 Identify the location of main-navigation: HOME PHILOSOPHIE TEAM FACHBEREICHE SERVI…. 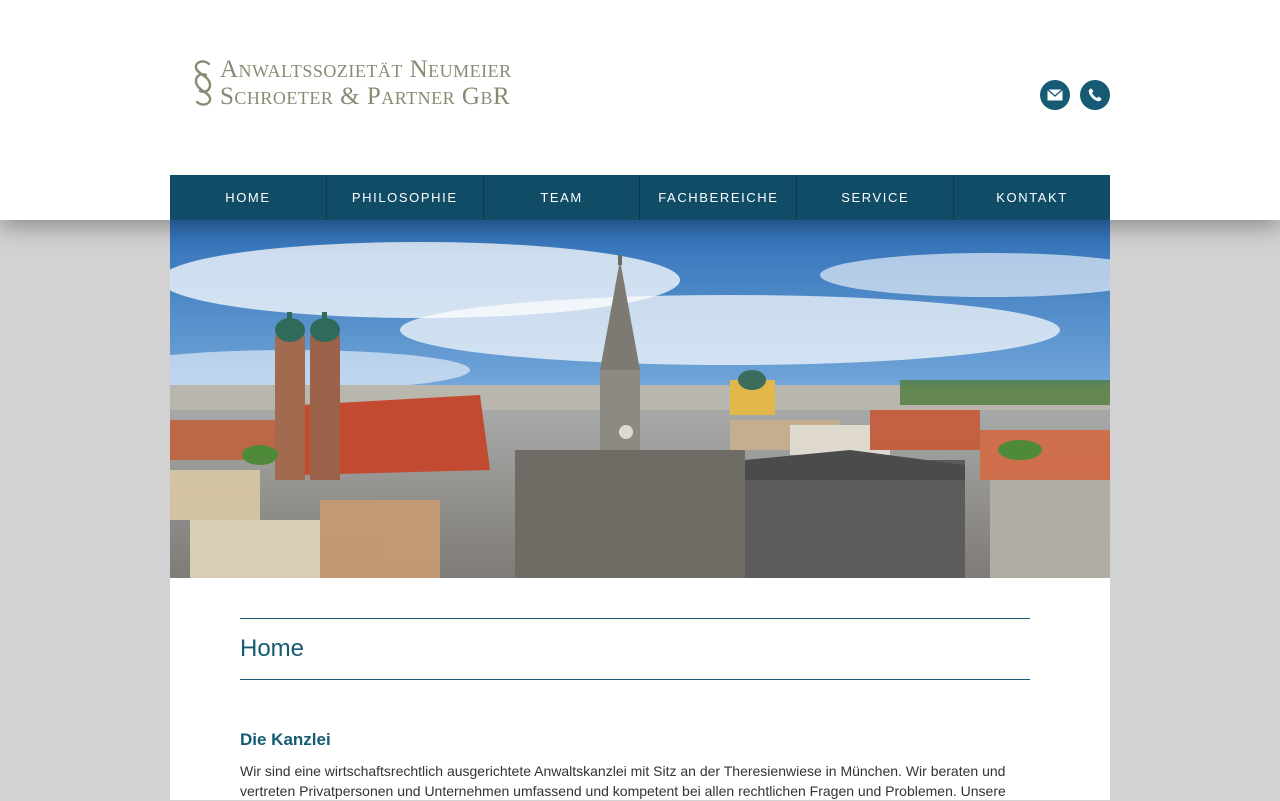
(640, 197).